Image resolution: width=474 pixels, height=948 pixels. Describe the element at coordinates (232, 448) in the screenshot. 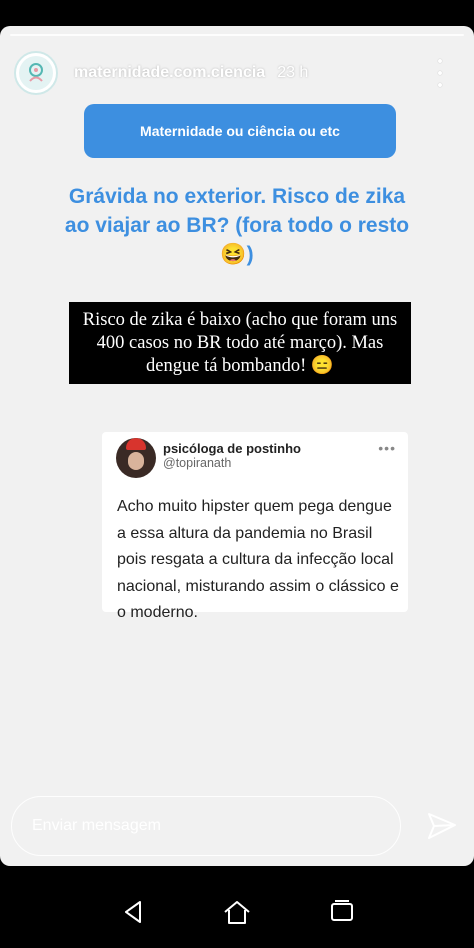

I see `tweet-author-name: psicóloga de postinho` at that location.